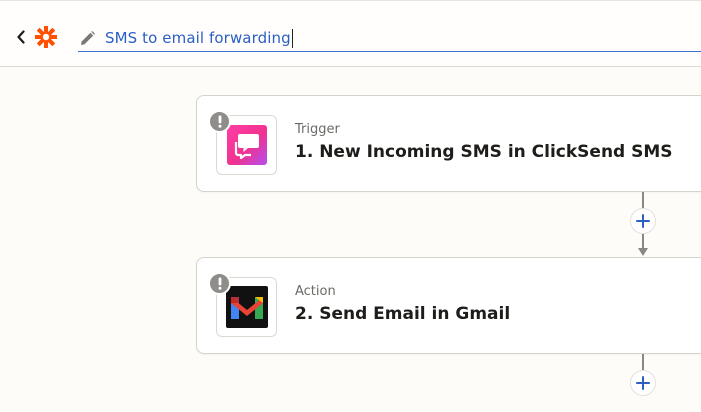 The height and width of the screenshot is (412, 701). Describe the element at coordinates (198, 38) in the screenshot. I see `zap-title-input: SMS to email forwarding` at that location.